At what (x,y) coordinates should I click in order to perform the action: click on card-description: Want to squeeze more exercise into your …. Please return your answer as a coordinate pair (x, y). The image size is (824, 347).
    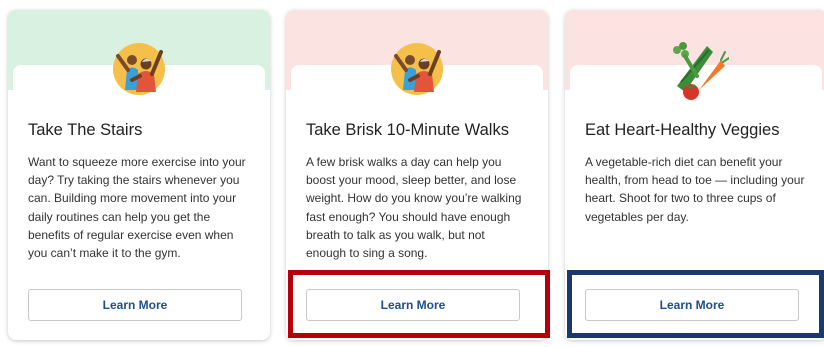
    Looking at the image, I should click on (137, 208).